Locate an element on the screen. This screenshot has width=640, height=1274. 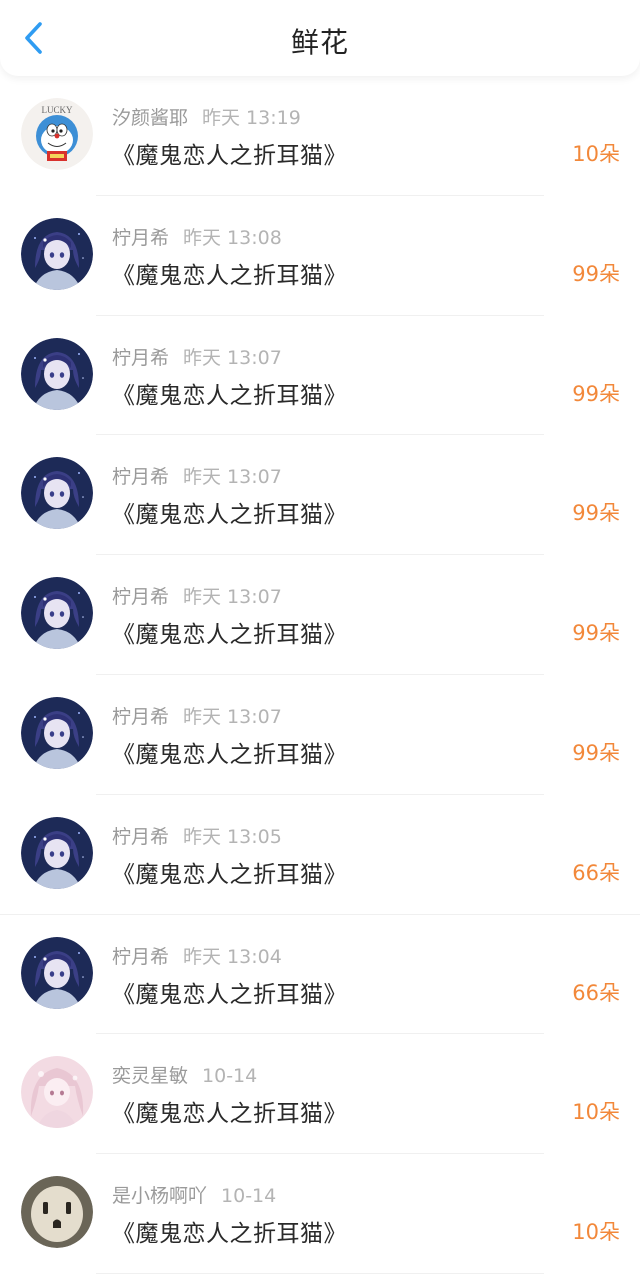
send-time: 昨天 13:19 is located at coordinates (251, 118).